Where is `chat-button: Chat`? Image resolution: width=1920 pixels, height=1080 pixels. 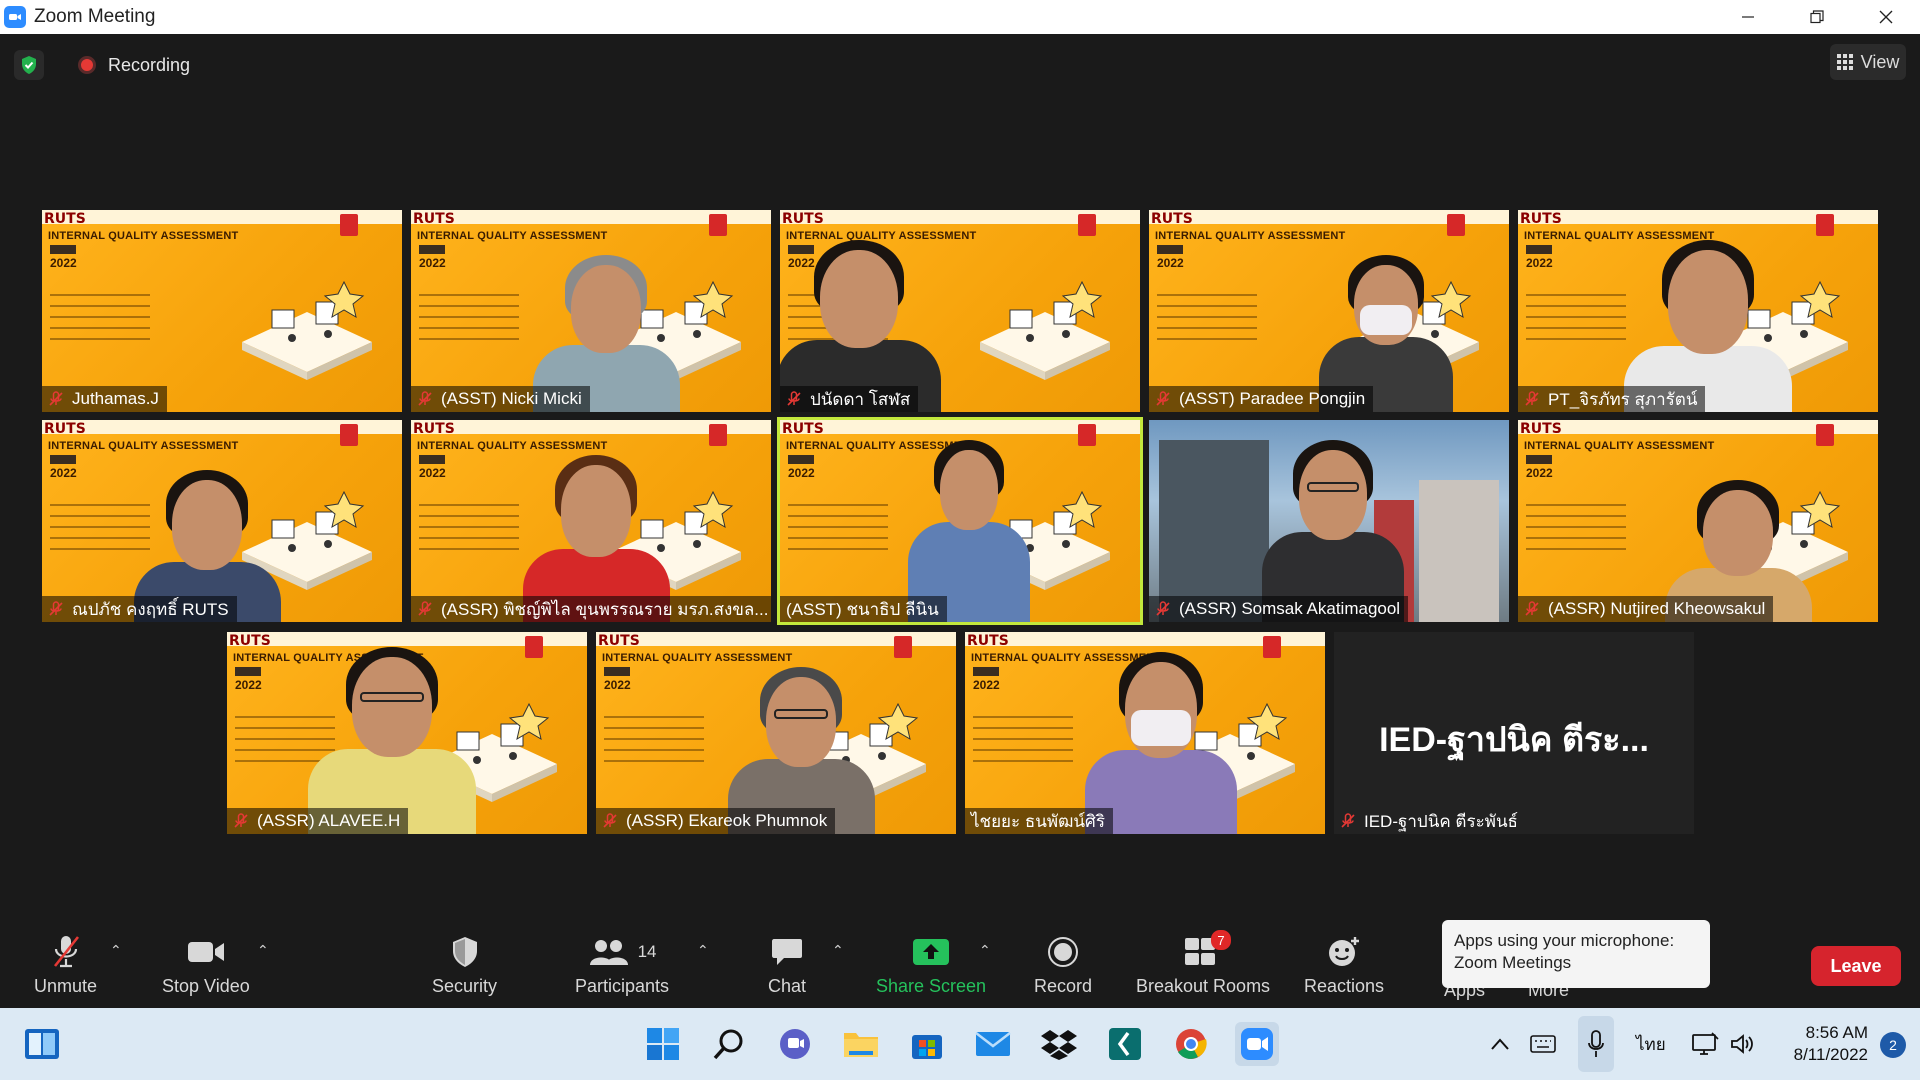 chat-button: Chat is located at coordinates (787, 964).